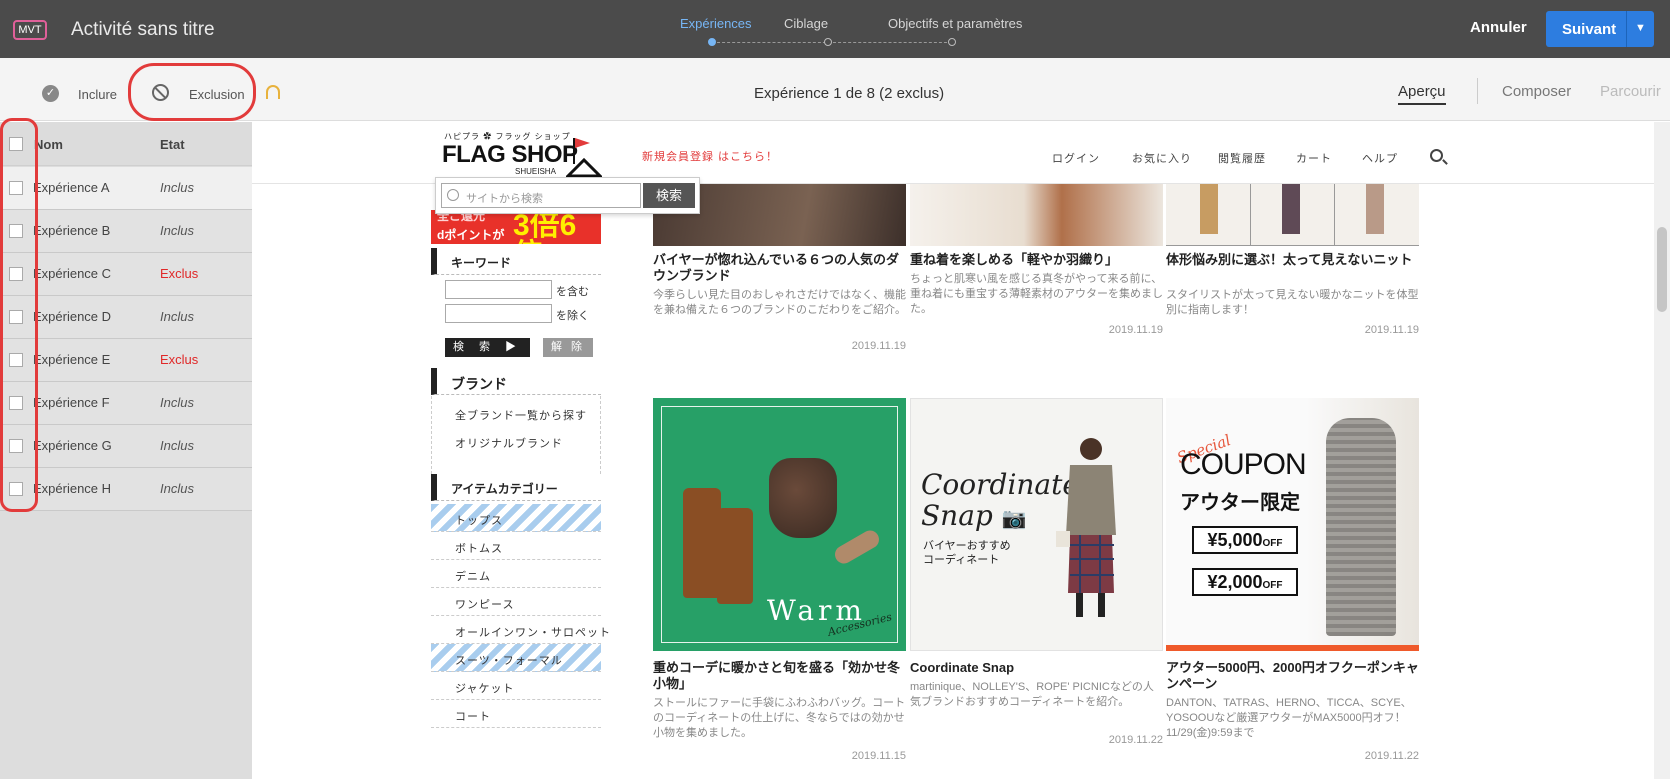  What do you see at coordinates (516, 227) in the screenshot?
I see `points-banner: 全ご還元 dポイントが 3倍6倍` at bounding box center [516, 227].